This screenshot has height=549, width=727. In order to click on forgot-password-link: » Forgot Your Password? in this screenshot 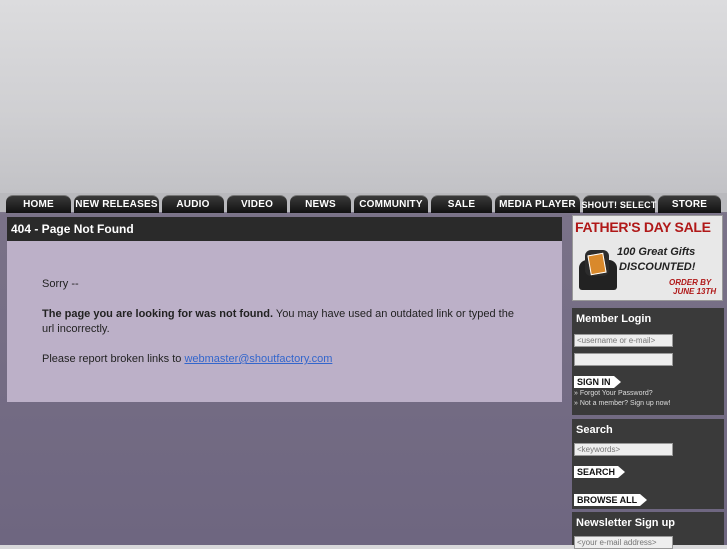, I will do `click(649, 394)`.